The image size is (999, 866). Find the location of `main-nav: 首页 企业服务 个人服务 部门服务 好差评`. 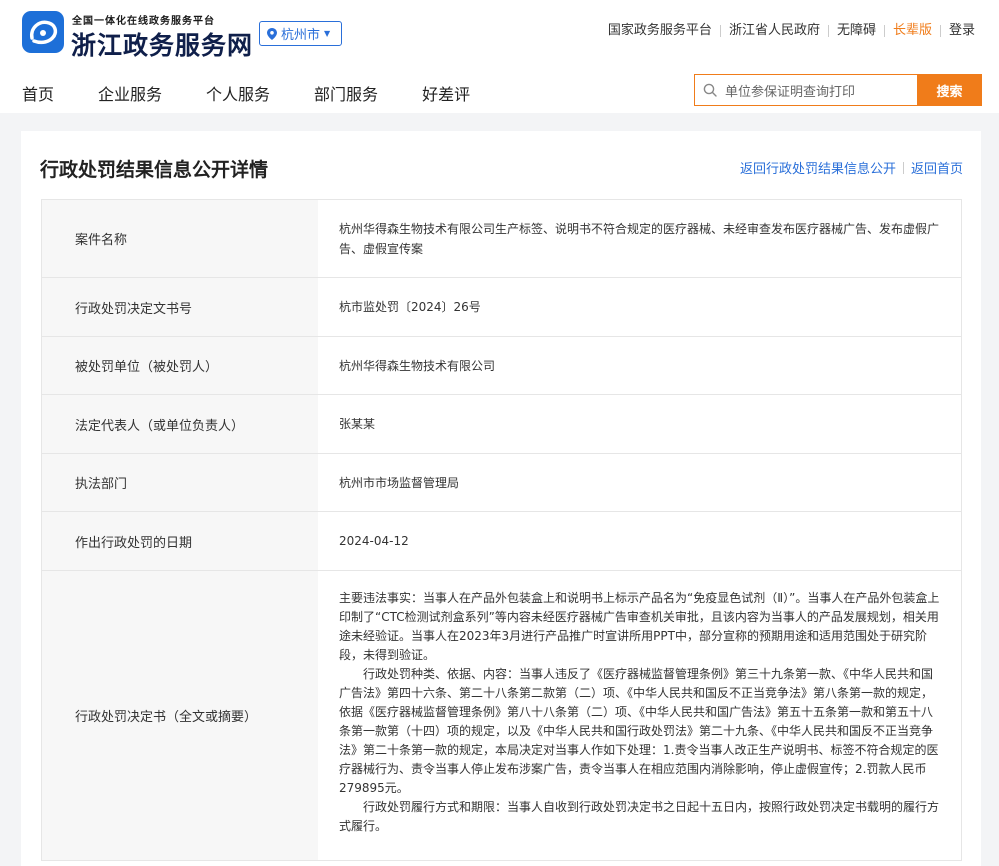

main-nav: 首页 企业服务 个人服务 部门服务 好差评 is located at coordinates (268, 93).